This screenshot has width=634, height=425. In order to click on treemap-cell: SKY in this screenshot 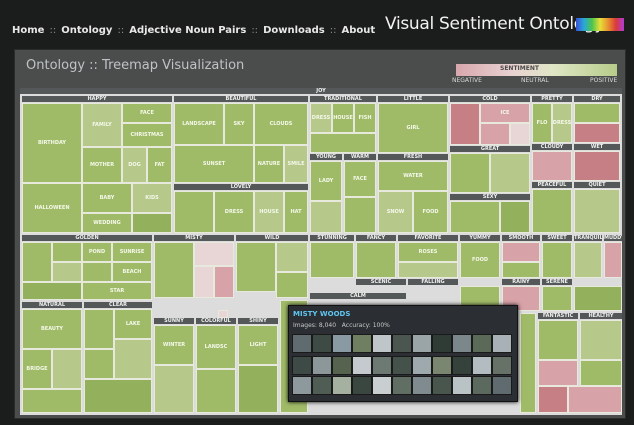, I will do `click(239, 124)`.